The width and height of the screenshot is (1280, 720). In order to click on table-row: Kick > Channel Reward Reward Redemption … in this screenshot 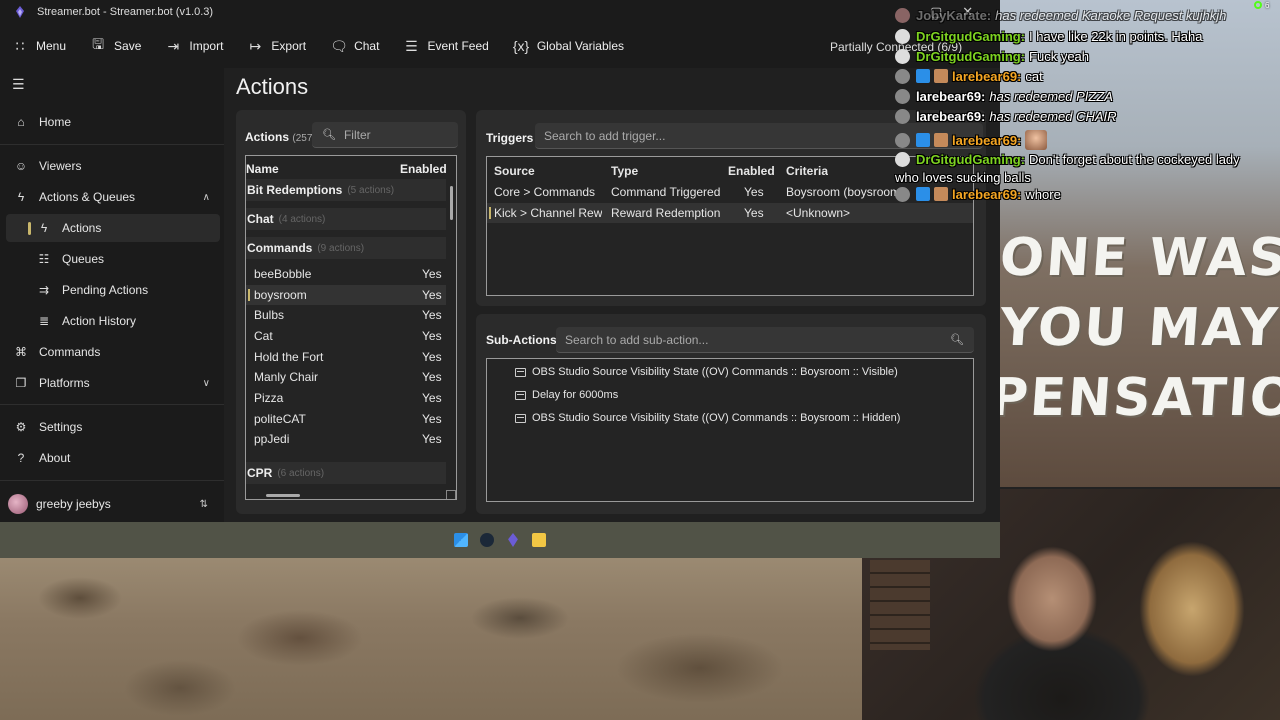, I will do `click(730, 213)`.